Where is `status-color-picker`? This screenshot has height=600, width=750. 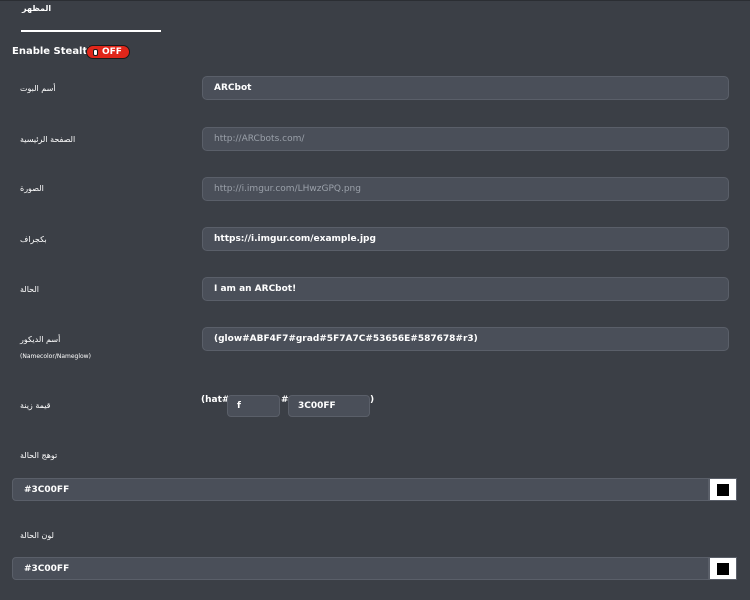 status-color-picker is located at coordinates (723, 568).